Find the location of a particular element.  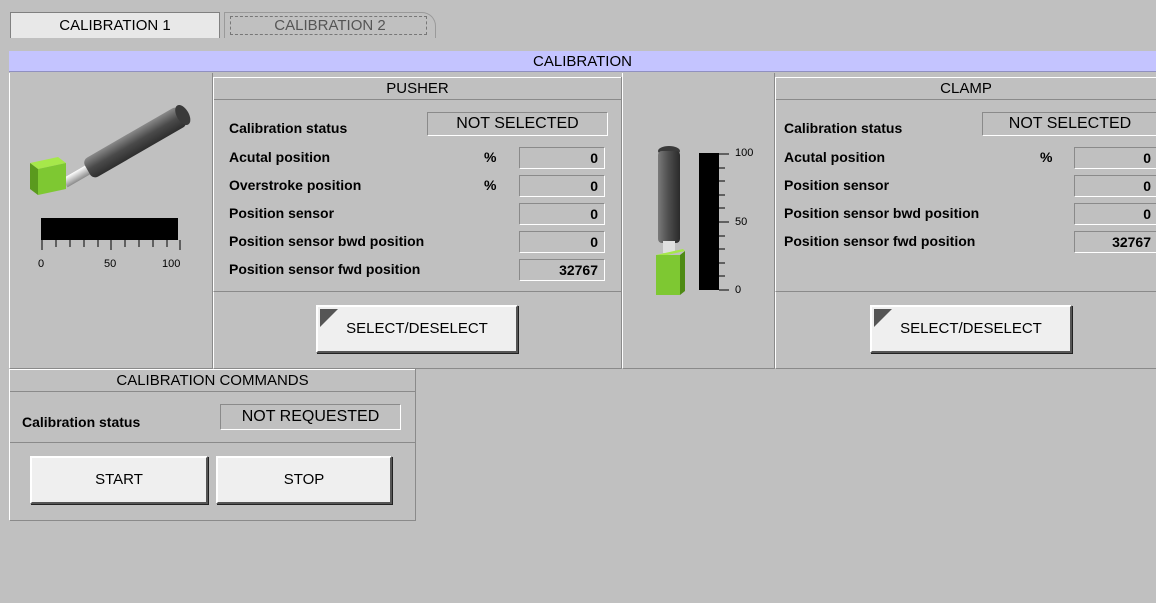

pusher-row-label: Position sensor bwd position is located at coordinates (327, 241).